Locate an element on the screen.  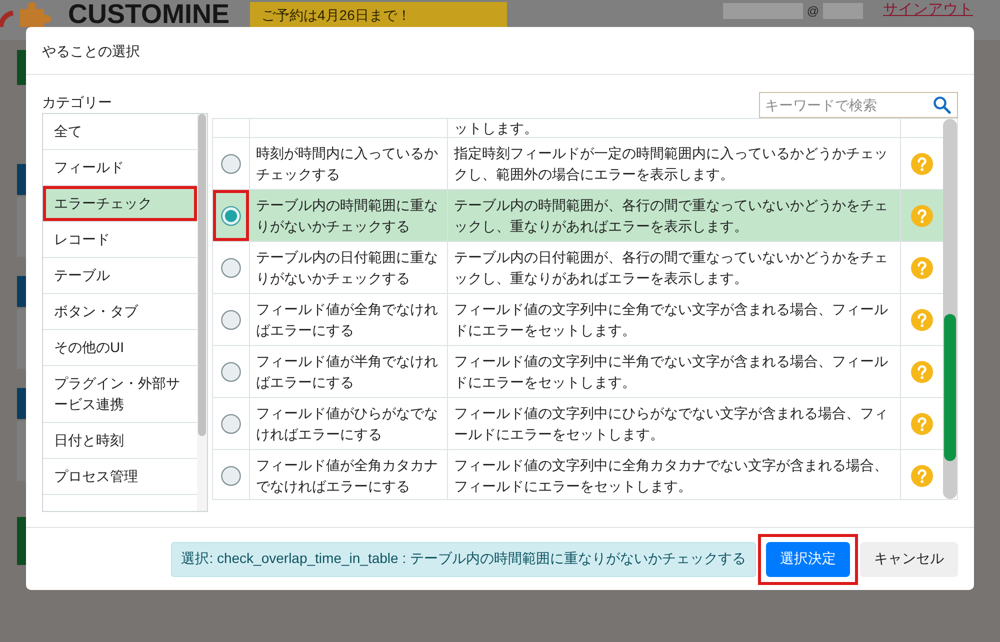
table-row: フィールド値が全角でなければエラーにする フィールド値の文字列中に全角でない文字が含まれる場合、フィールドにエラーをセットします。 is located at coordinates (578, 320).